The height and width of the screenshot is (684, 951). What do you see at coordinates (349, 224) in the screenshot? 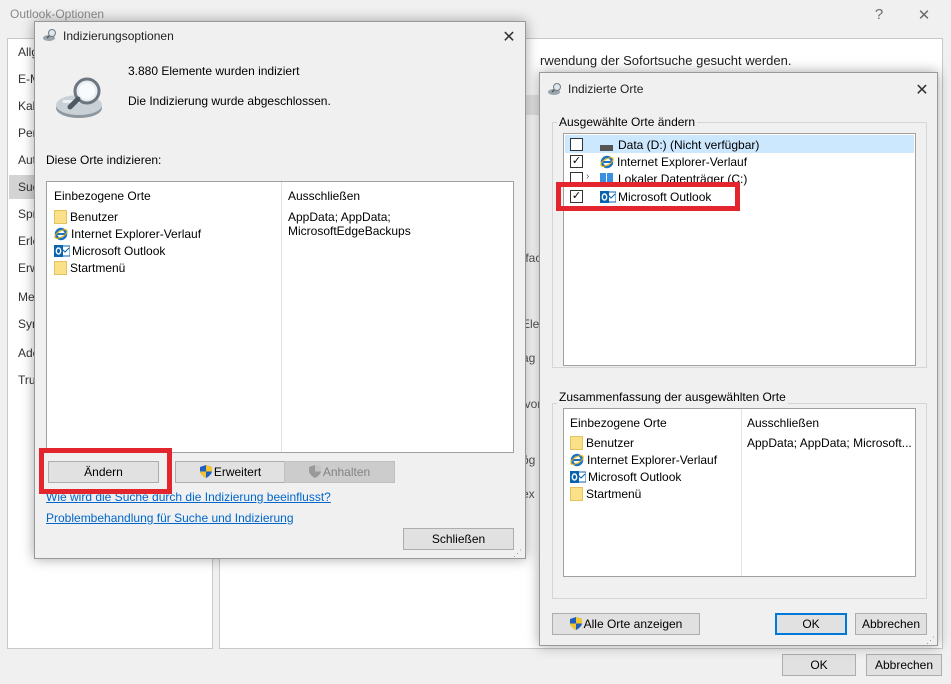
I see `exclusions-text: AppData; AppData; MicrosoftEdgeBackups` at bounding box center [349, 224].